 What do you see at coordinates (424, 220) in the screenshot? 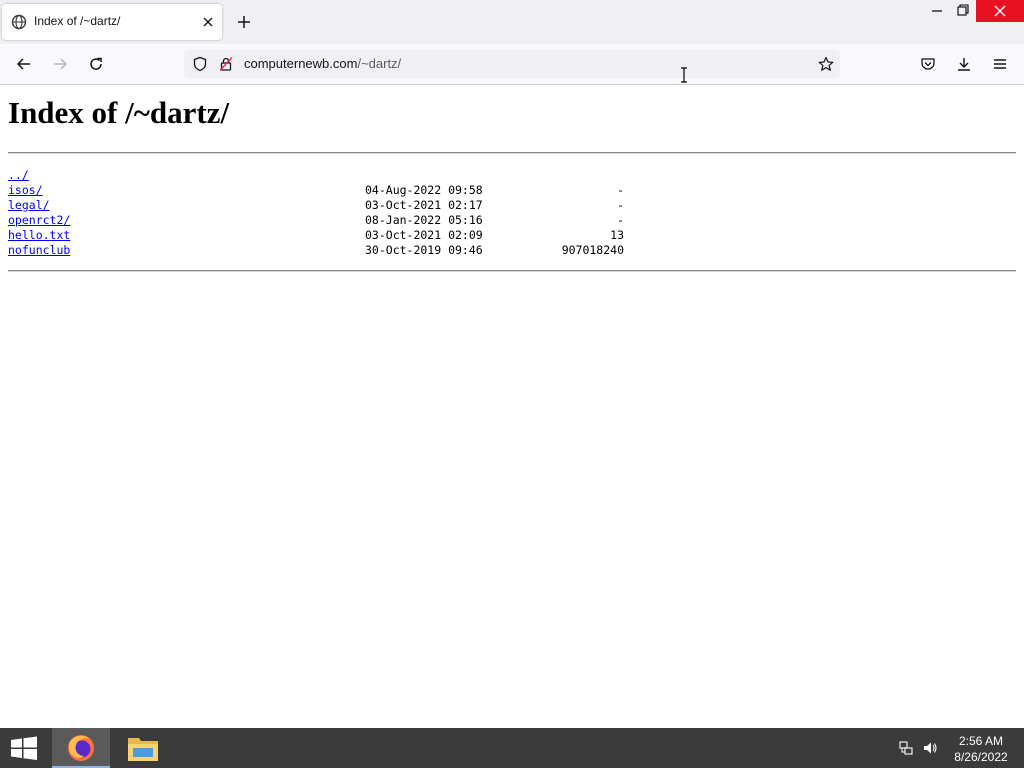
I see `entry-date: 08-Jan-2022 05:16` at bounding box center [424, 220].